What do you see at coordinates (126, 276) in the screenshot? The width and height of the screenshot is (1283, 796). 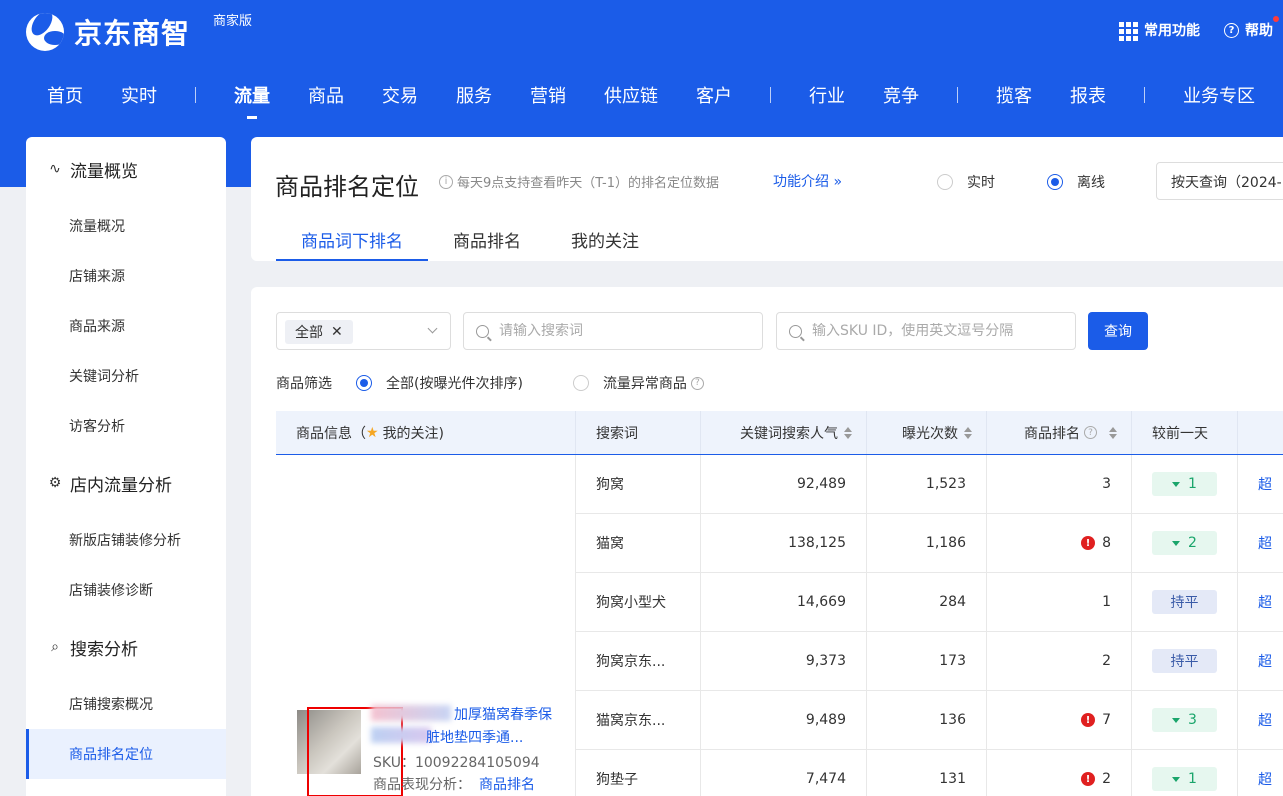 I see `sidebar-item: 店铺来源` at bounding box center [126, 276].